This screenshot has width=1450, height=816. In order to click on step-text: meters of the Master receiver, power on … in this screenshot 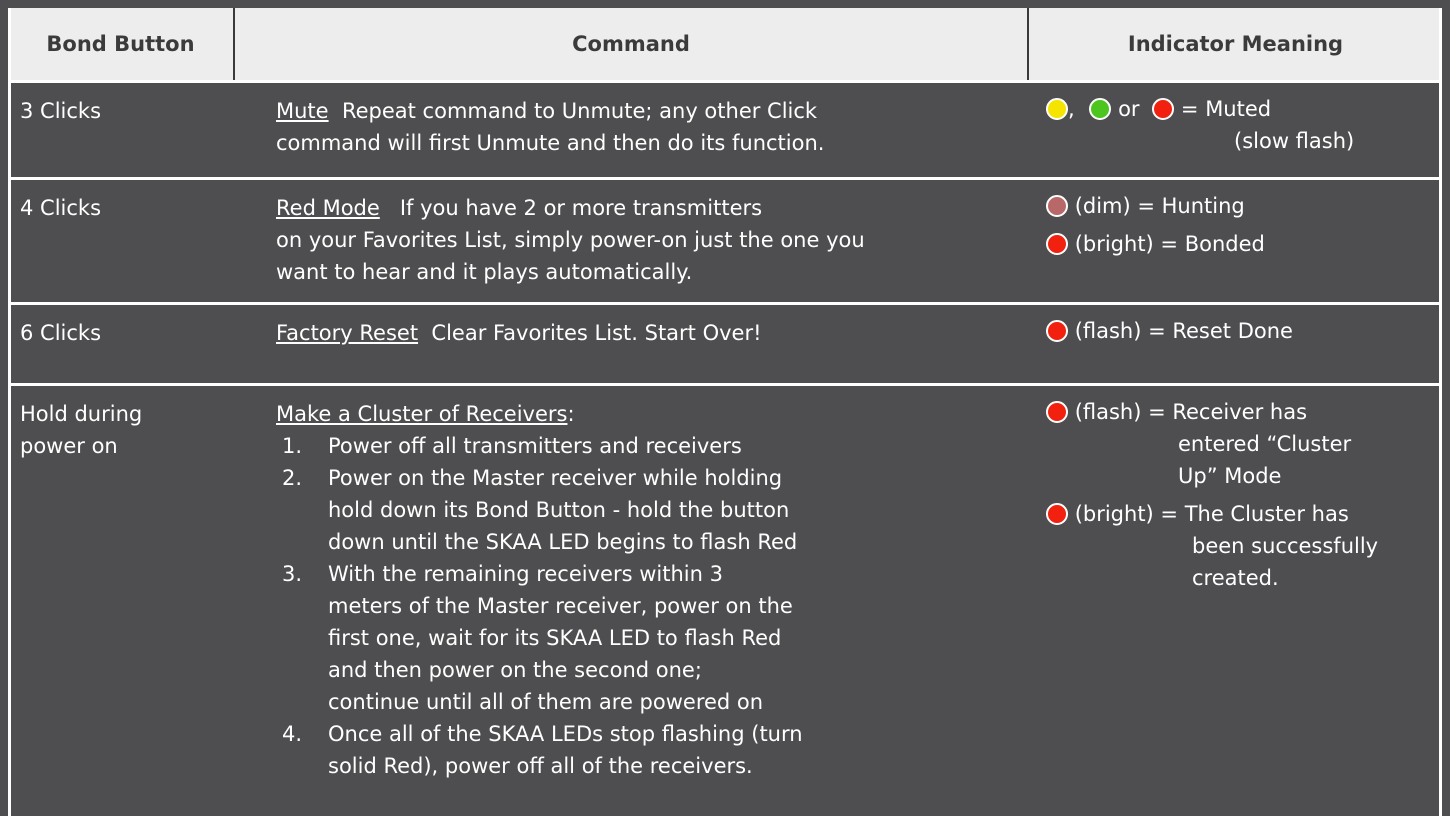, I will do `click(560, 606)`.